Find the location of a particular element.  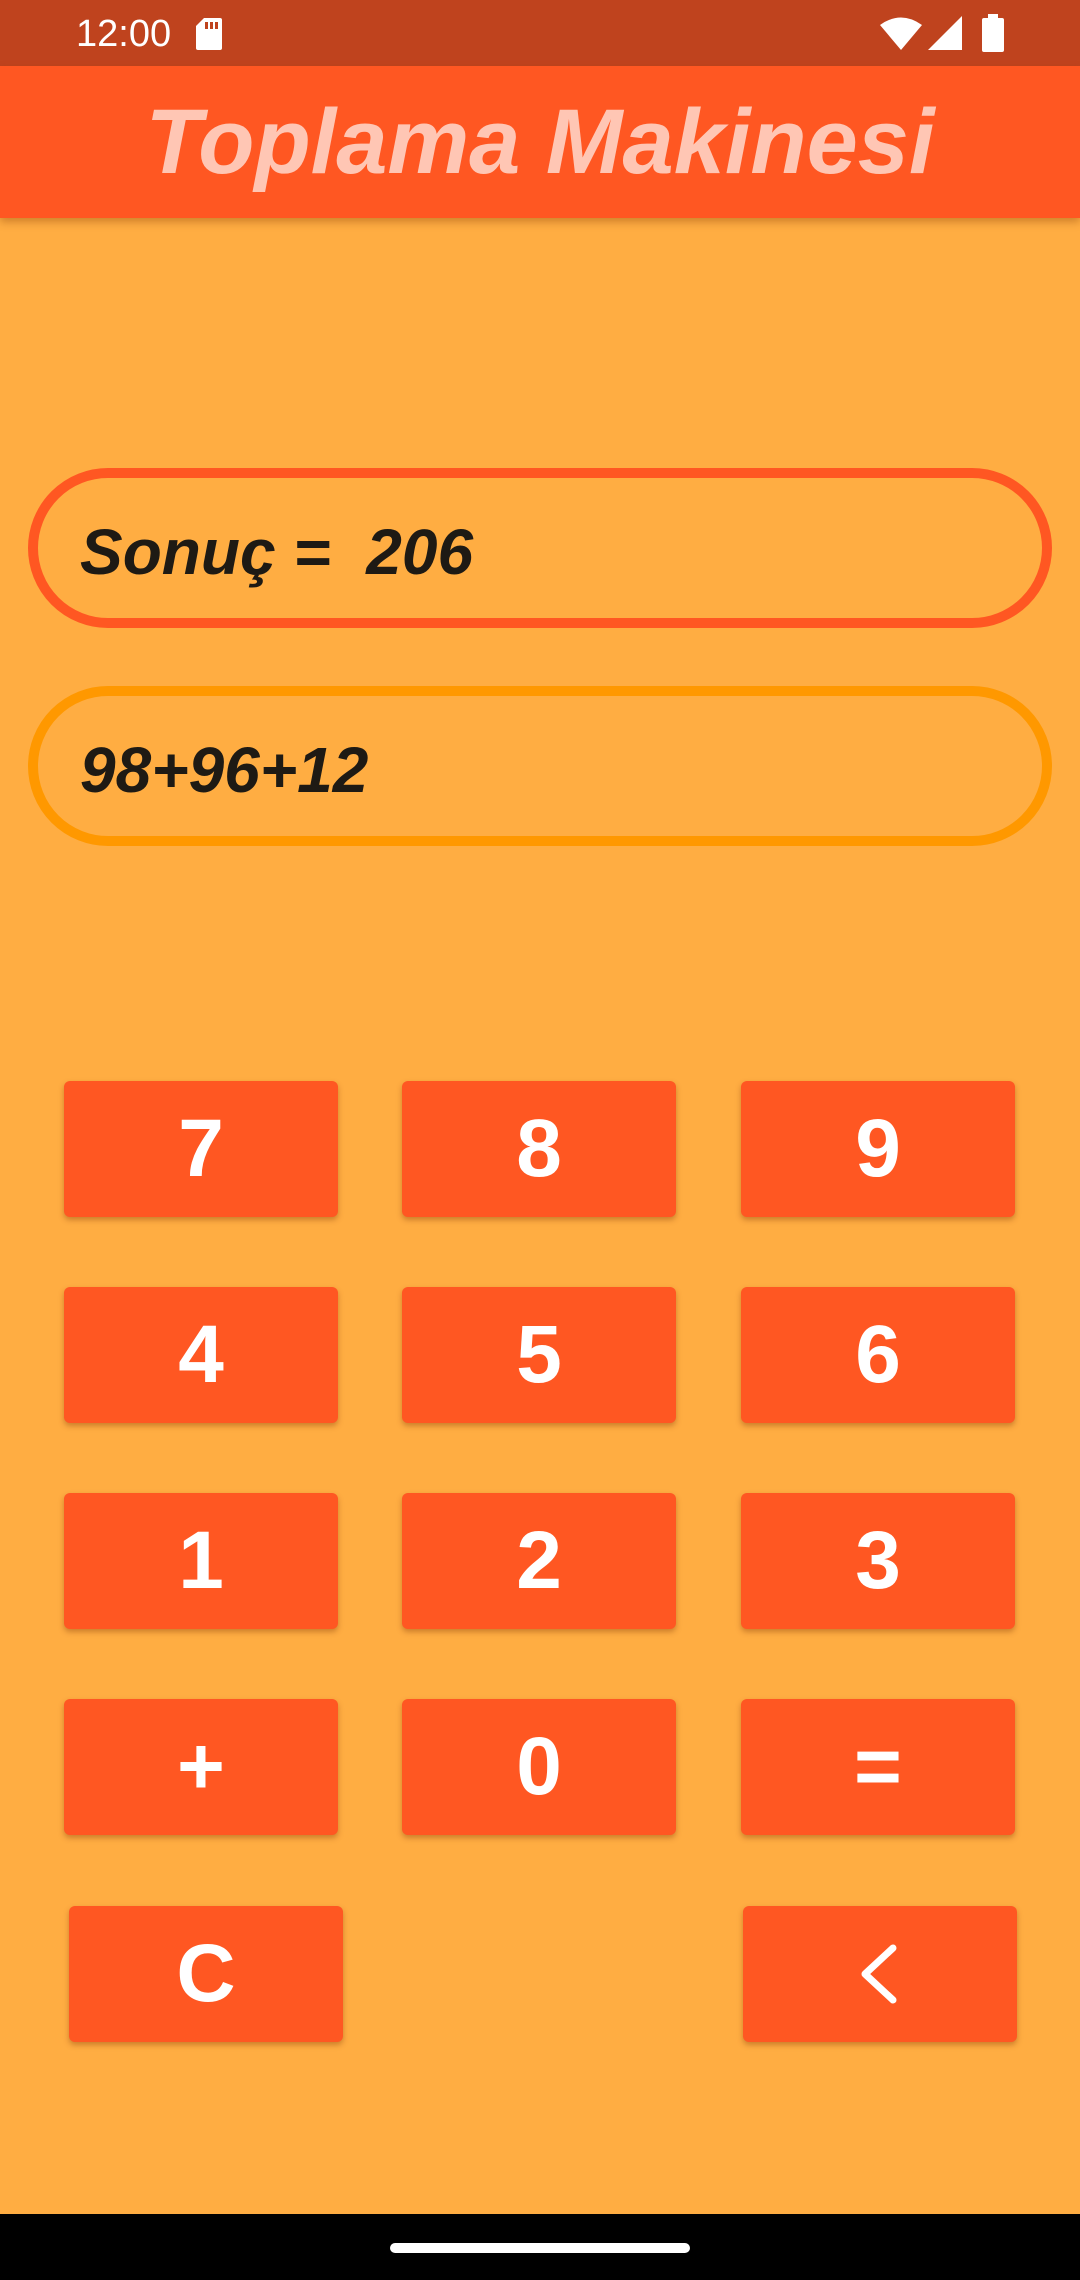

key-4-button: 4 is located at coordinates (201, 1355).